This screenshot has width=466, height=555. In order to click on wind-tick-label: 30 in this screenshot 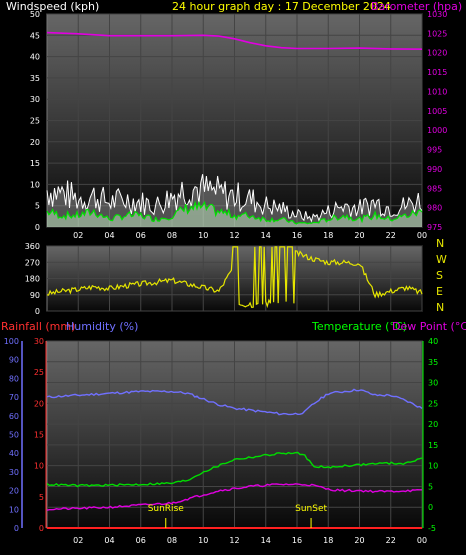, I will do `click(35, 99)`.